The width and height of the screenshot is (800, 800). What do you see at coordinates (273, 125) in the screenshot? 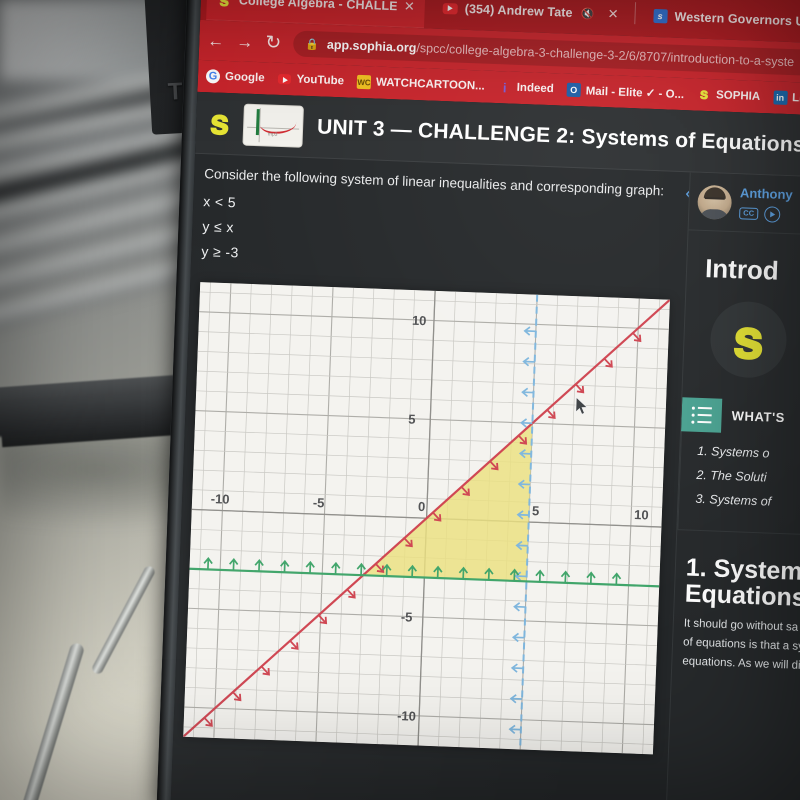
I see `graph-thumbnail-icon: mp3` at bounding box center [273, 125].